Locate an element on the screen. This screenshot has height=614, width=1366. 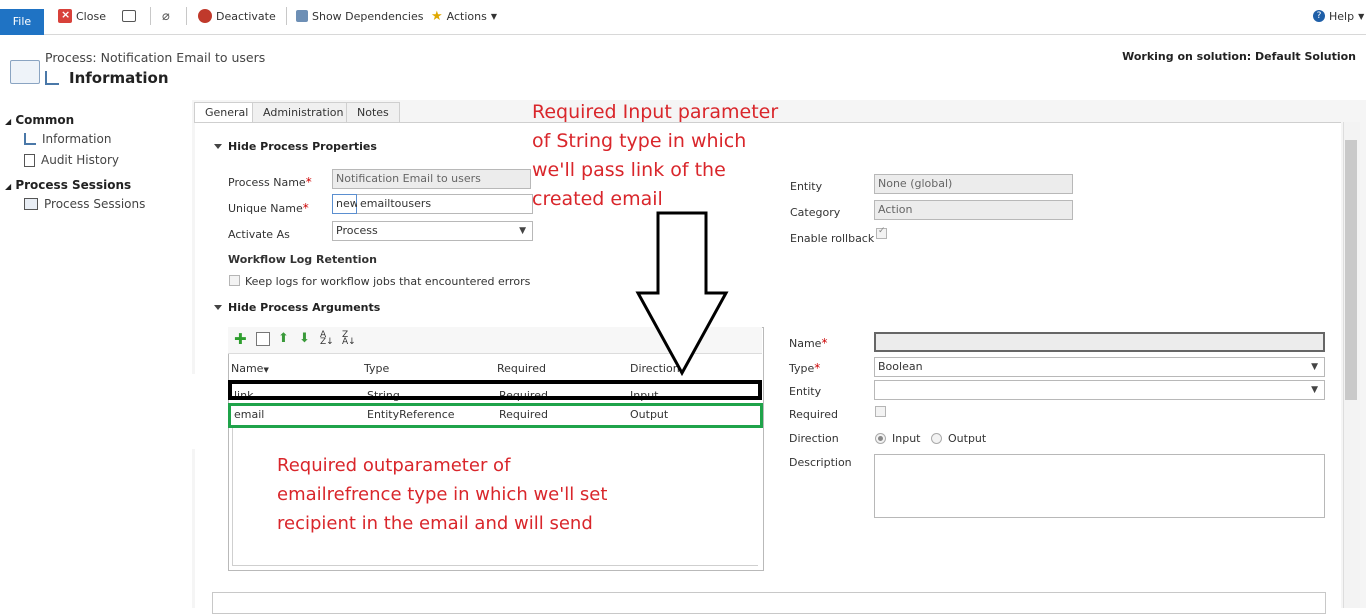
attach-button: ⌀ is located at coordinates (166, 16).